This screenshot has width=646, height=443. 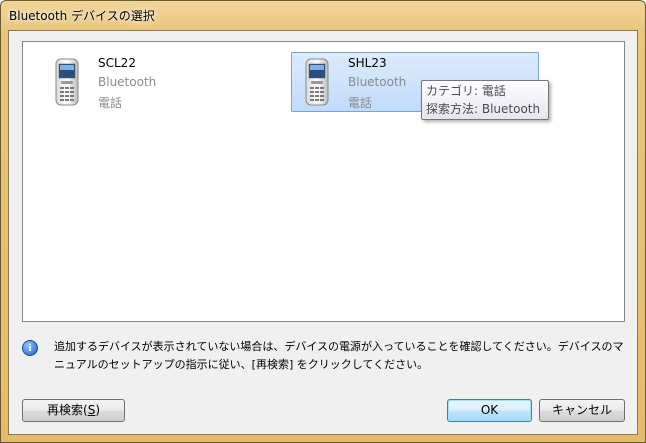 I want to click on rescan-button: 再検索(S), so click(x=73, y=410).